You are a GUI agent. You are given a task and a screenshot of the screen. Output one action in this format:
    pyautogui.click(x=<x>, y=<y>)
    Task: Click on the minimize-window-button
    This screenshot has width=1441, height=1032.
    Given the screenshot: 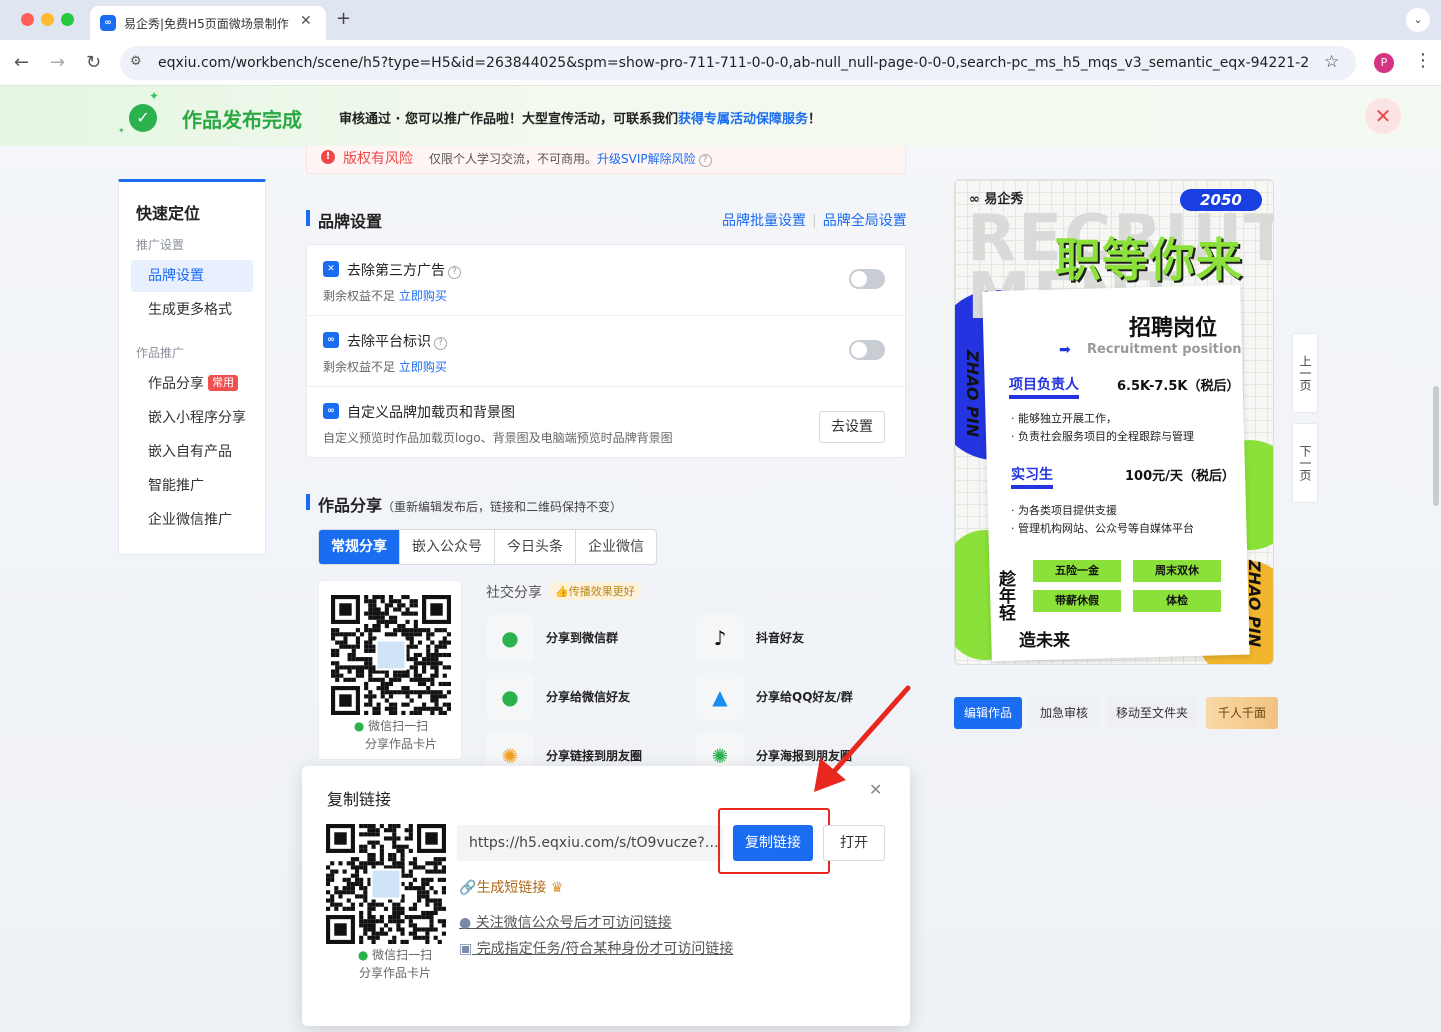 What is the action you would take?
    pyautogui.click(x=47, y=19)
    